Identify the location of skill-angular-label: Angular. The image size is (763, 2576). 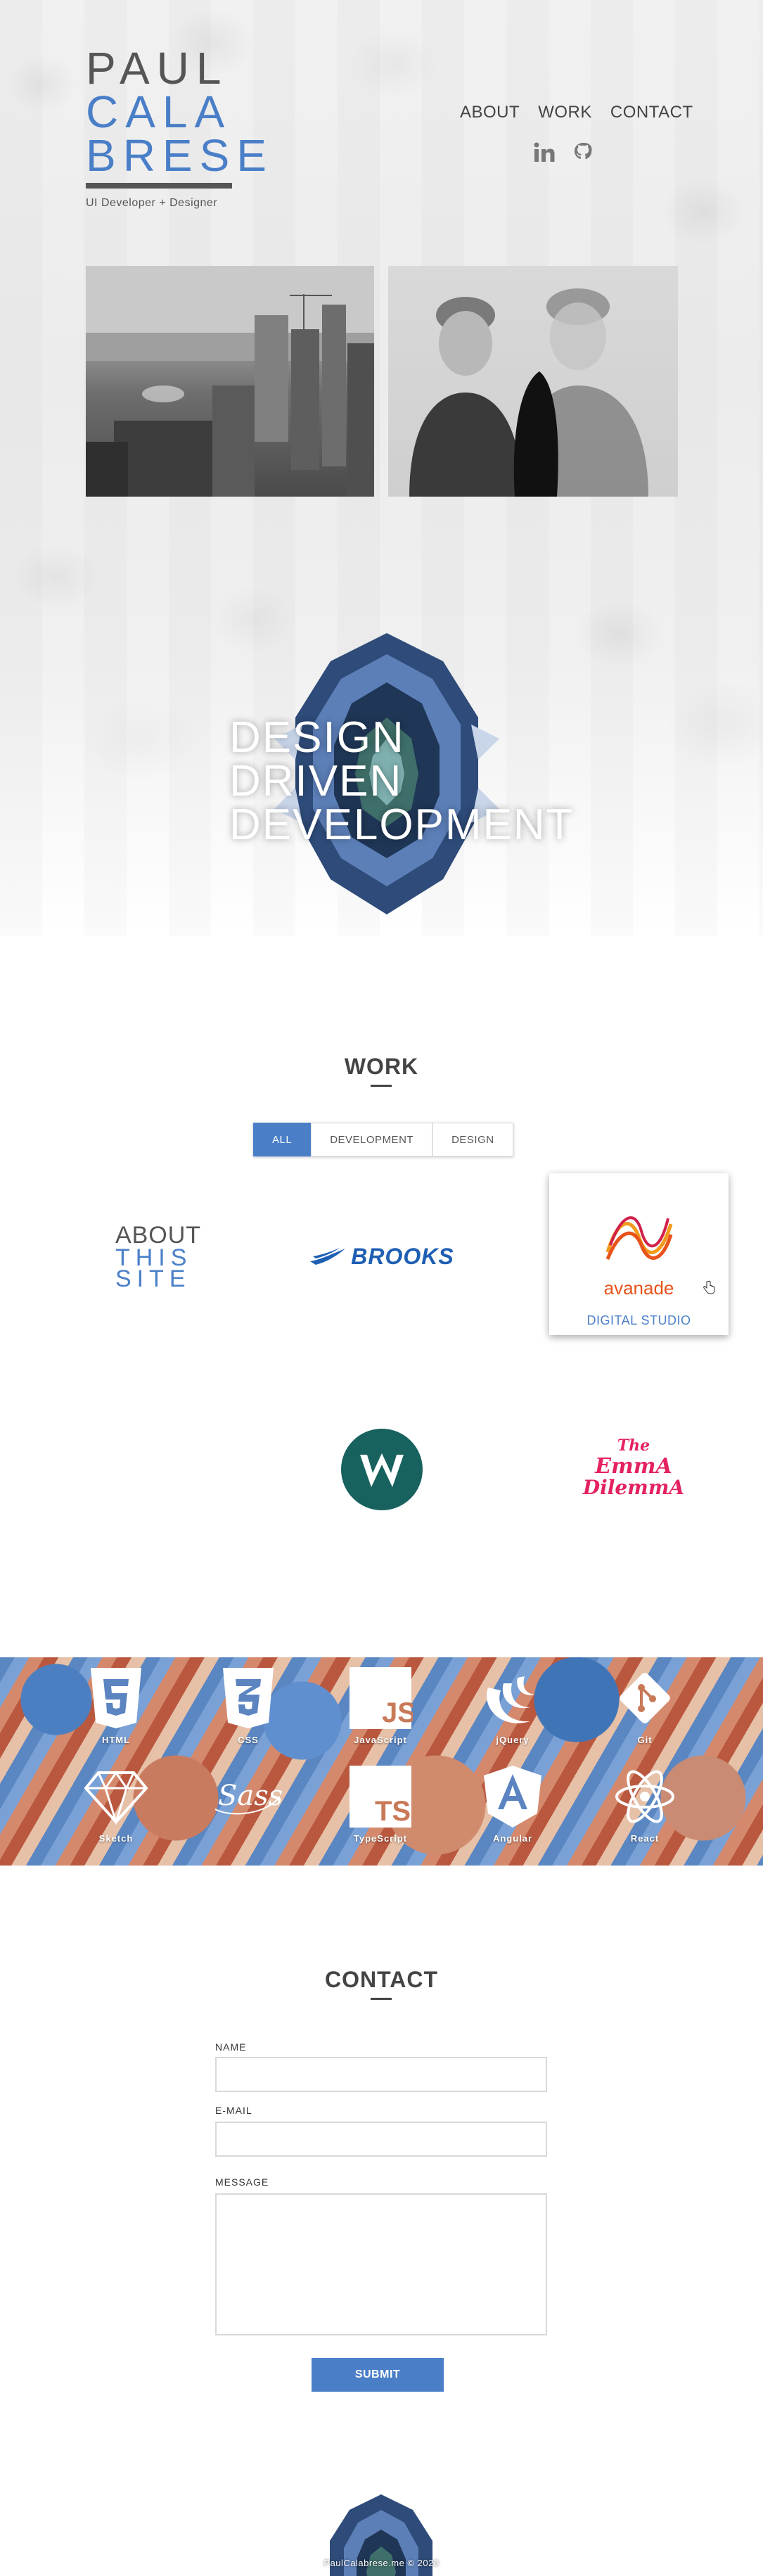
(512, 1838).